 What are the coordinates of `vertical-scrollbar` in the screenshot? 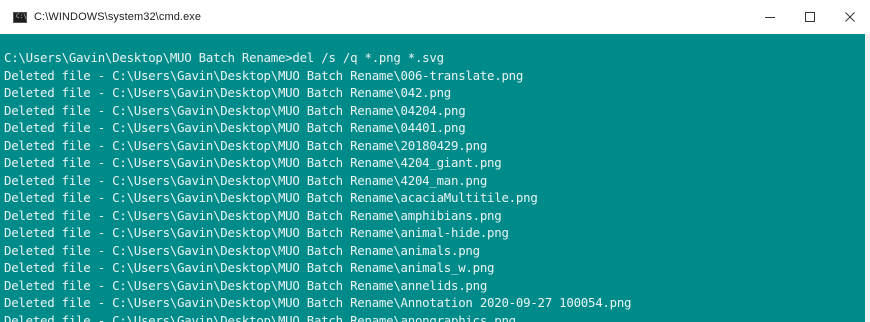 It's located at (867, 178).